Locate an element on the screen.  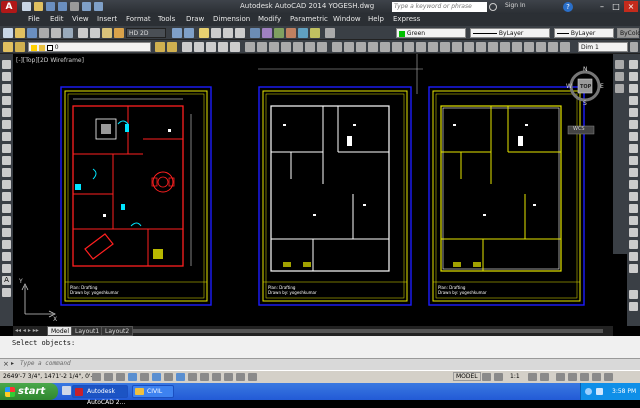
search-icon is located at coordinates (493, 7).